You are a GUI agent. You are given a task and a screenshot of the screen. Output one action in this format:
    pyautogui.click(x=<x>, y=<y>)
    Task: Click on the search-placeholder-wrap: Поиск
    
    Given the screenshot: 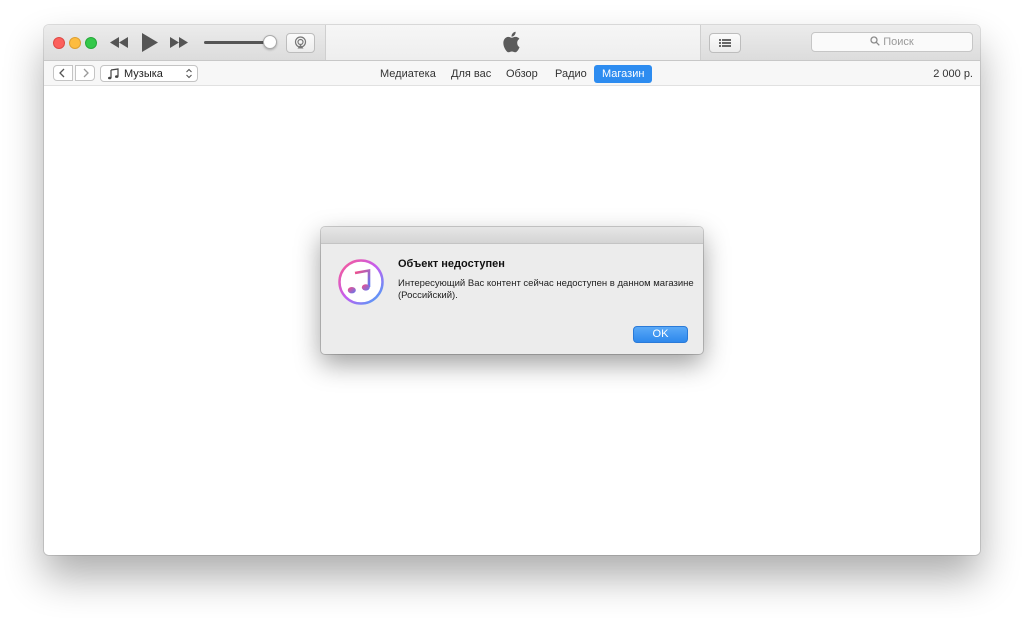 What is the action you would take?
    pyautogui.click(x=892, y=42)
    